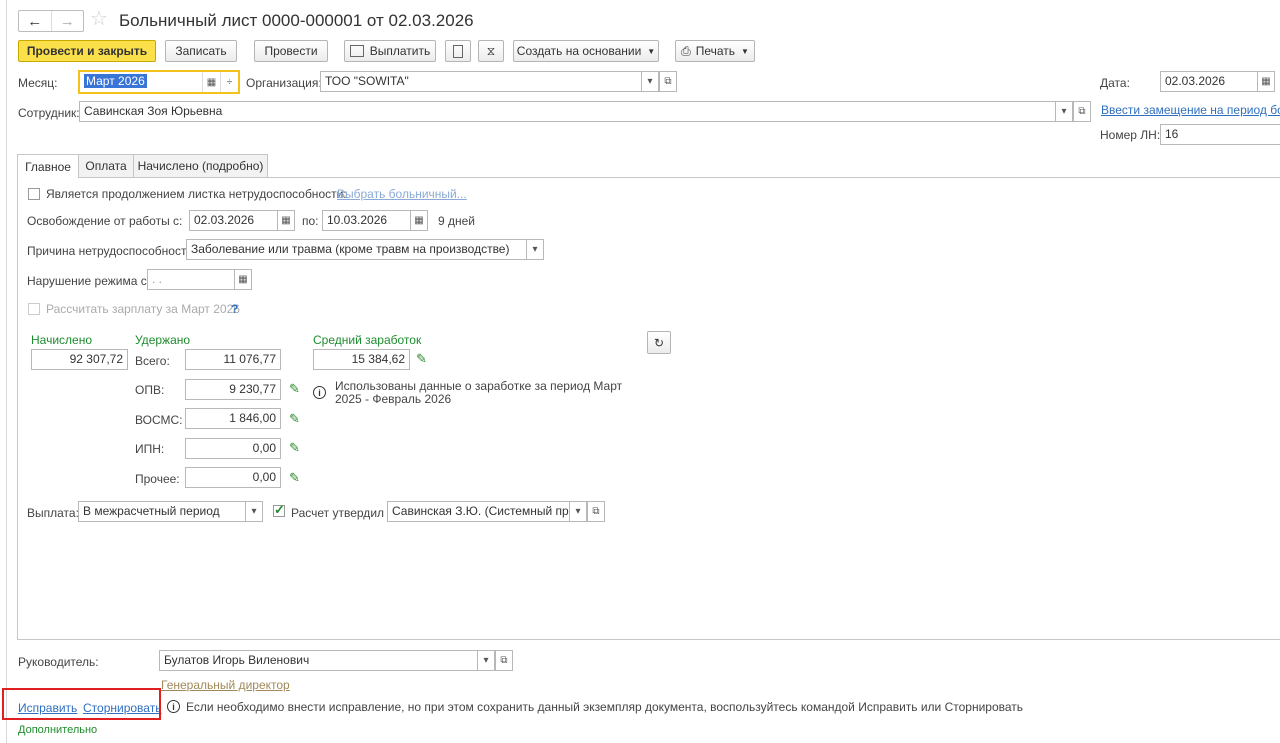 The height and width of the screenshot is (743, 1280). Describe the element at coordinates (1064, 111) in the screenshot. I see `employee-dropdown-icon: ▾` at that location.